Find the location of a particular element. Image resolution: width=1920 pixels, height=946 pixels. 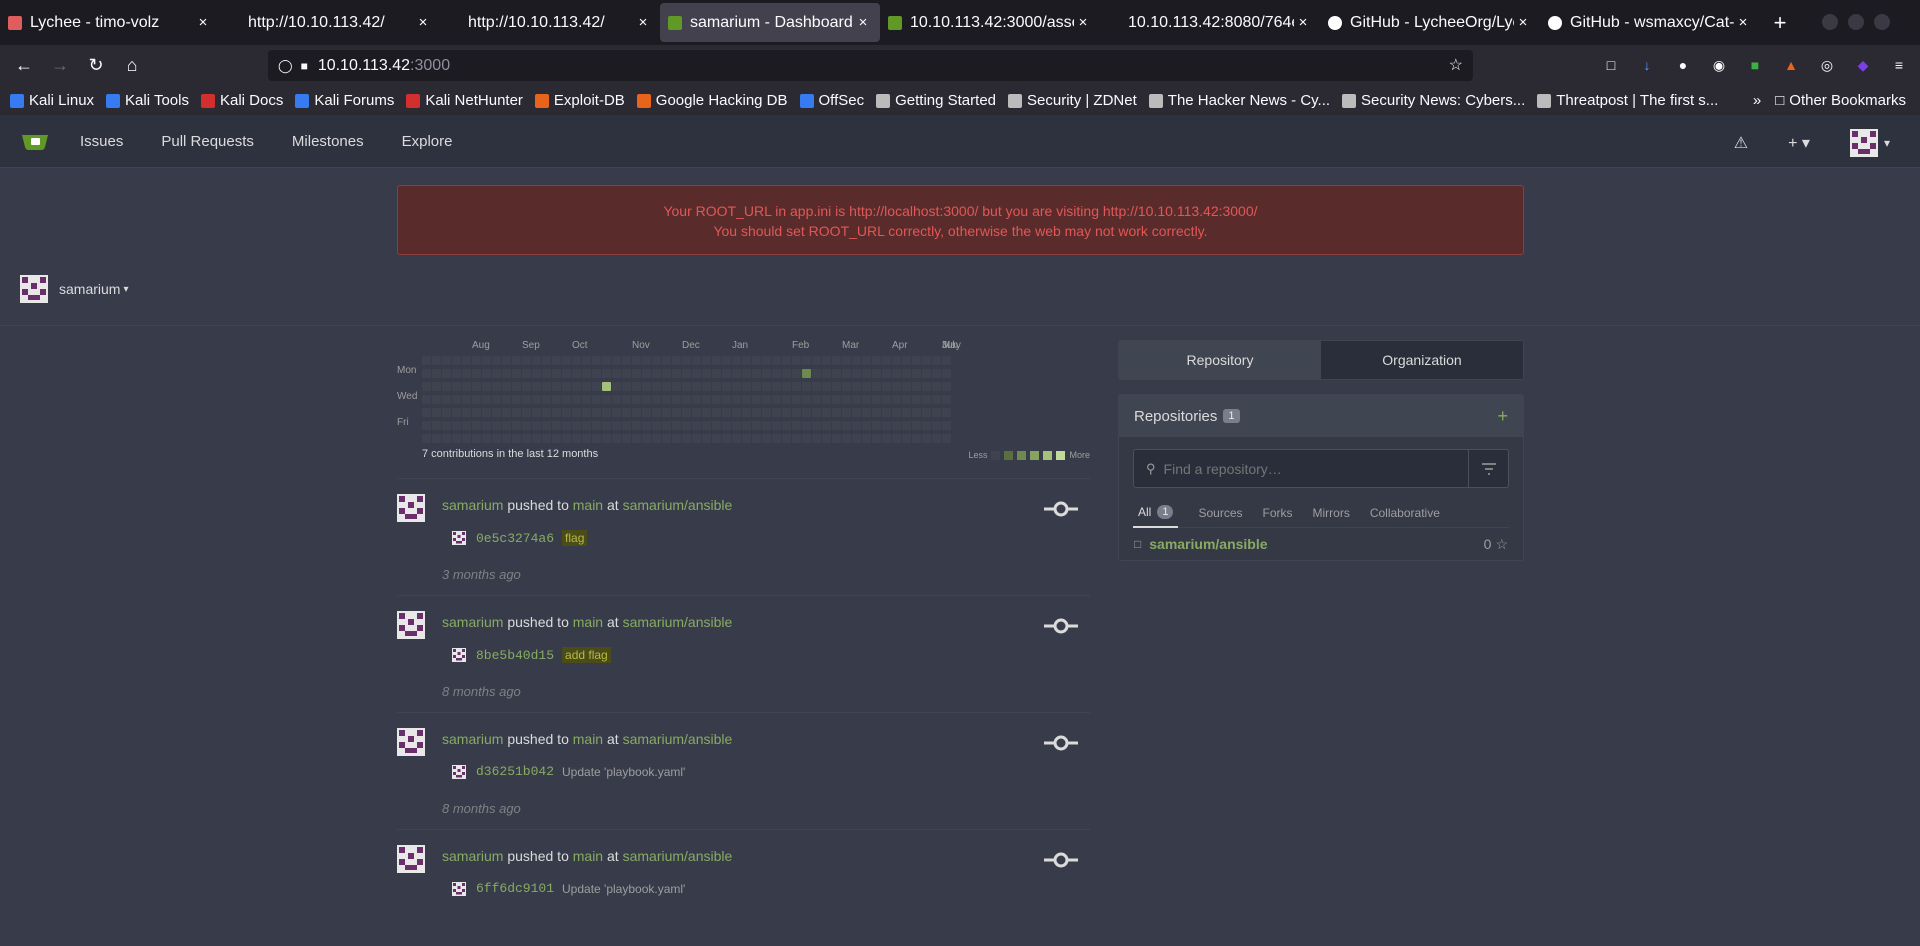

notification-bell-icon: ⚠ is located at coordinates (1741, 143).